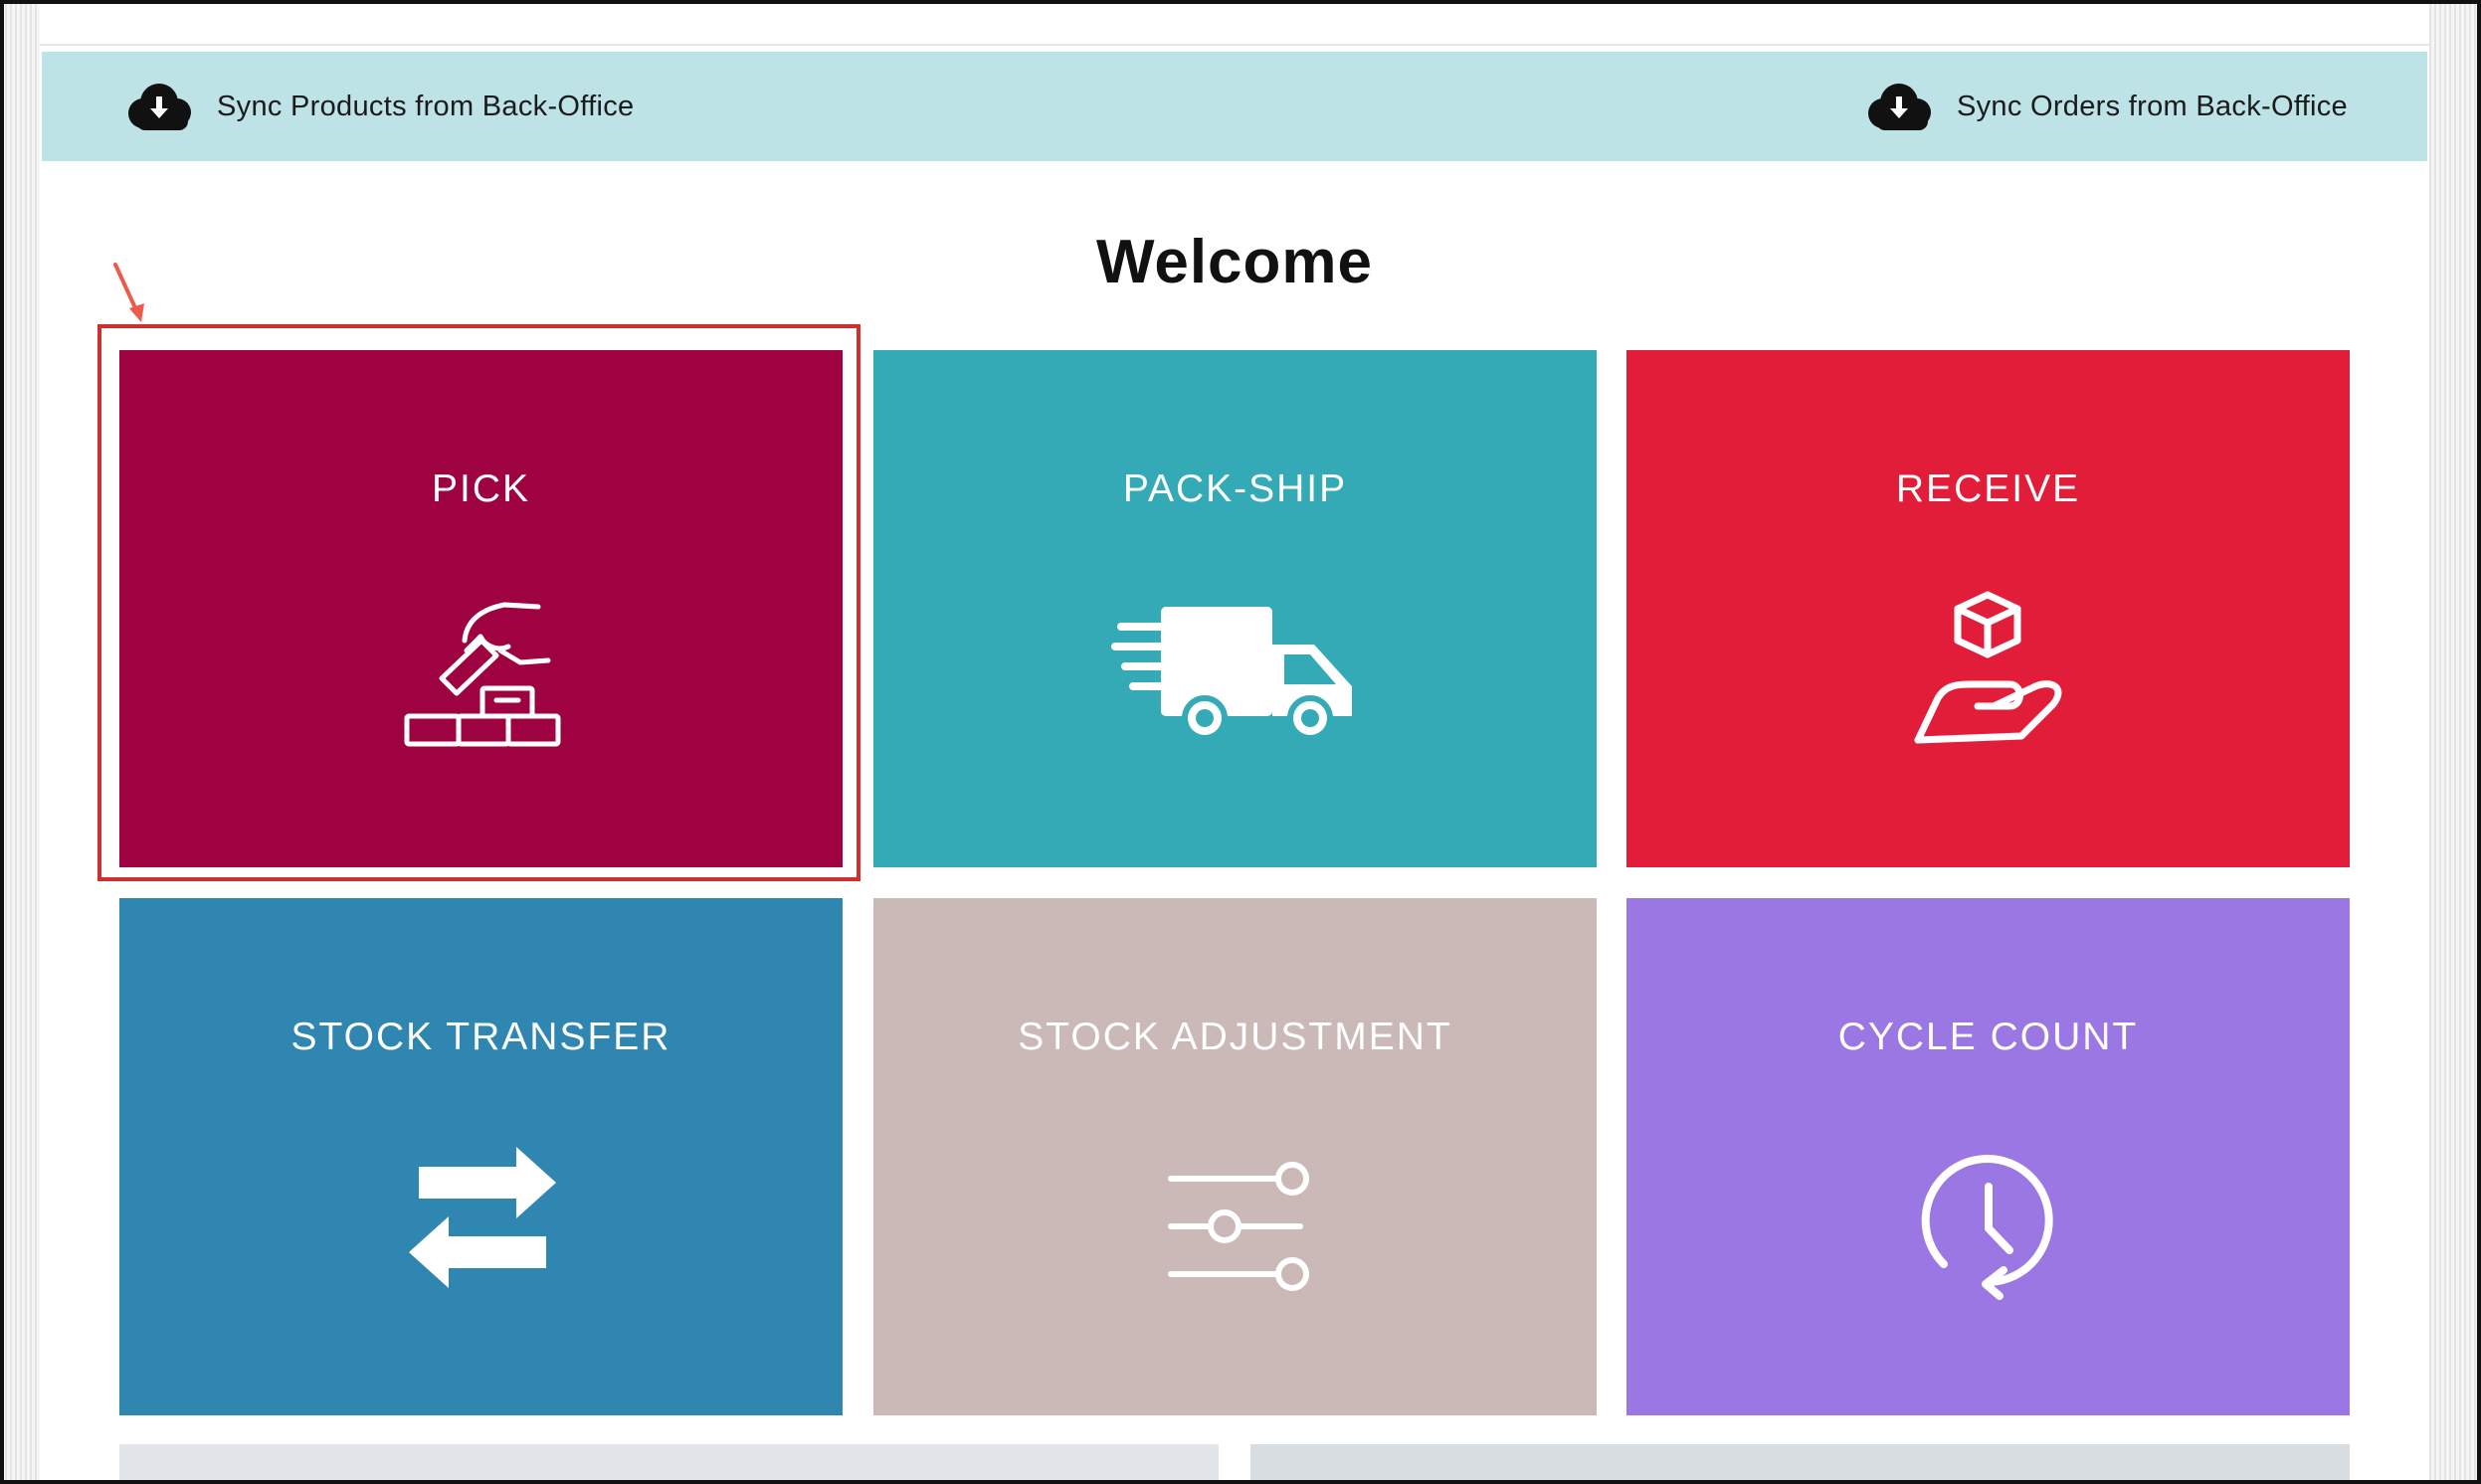  I want to click on pick-tile-highlight, so click(478, 602).